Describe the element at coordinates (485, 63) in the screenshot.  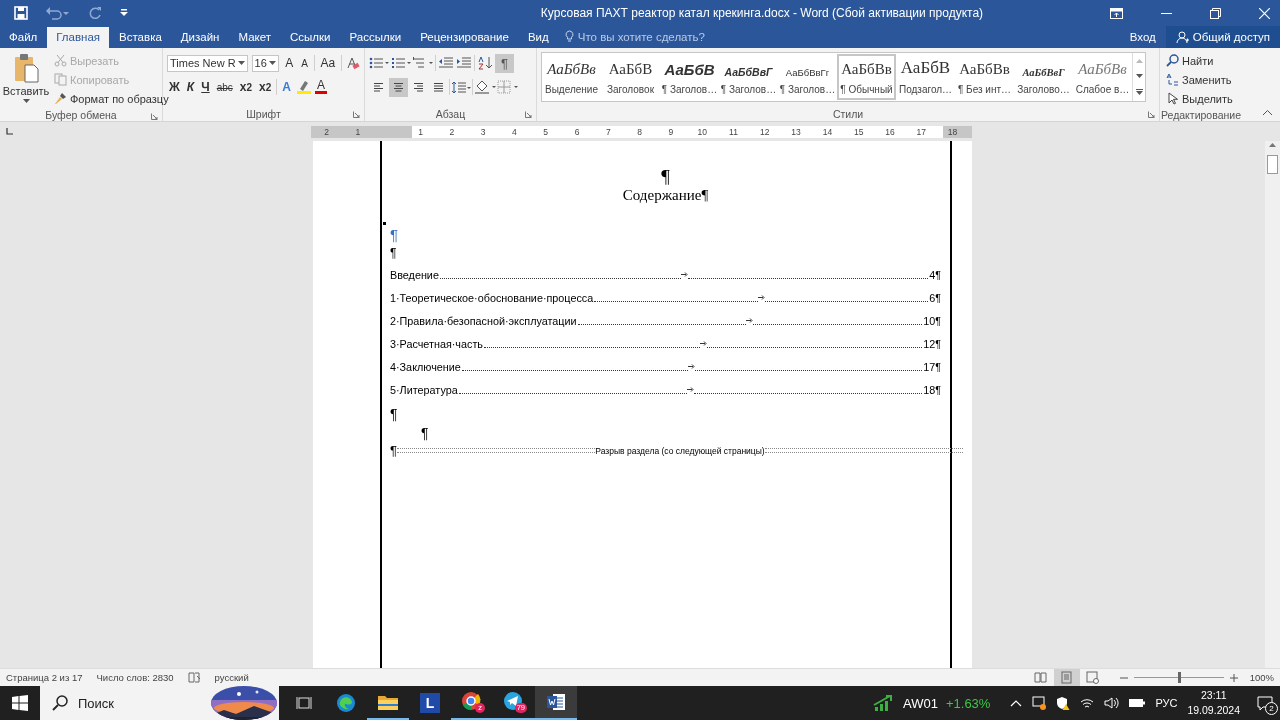
I see `sort-icon` at that location.